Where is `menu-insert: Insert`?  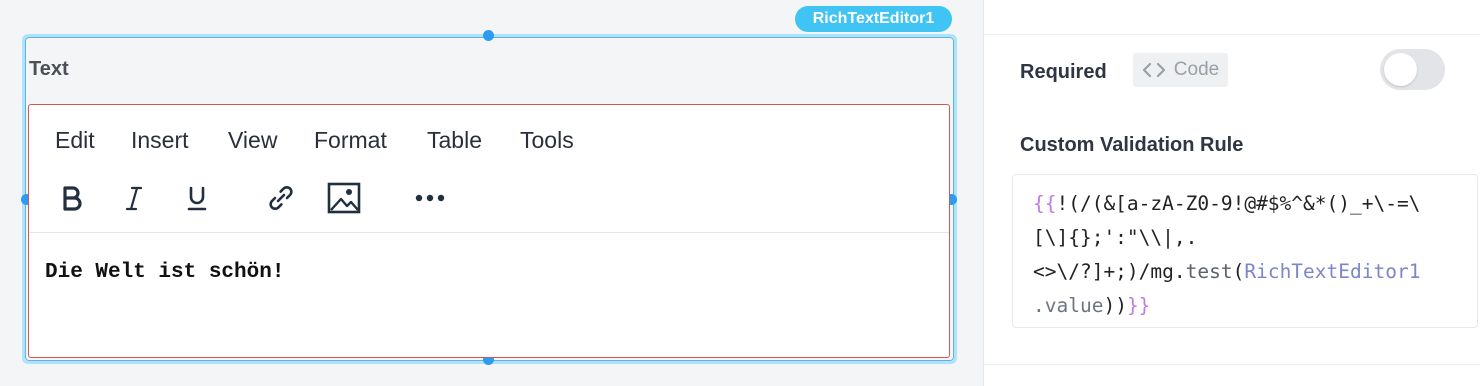 menu-insert: Insert is located at coordinates (160, 140).